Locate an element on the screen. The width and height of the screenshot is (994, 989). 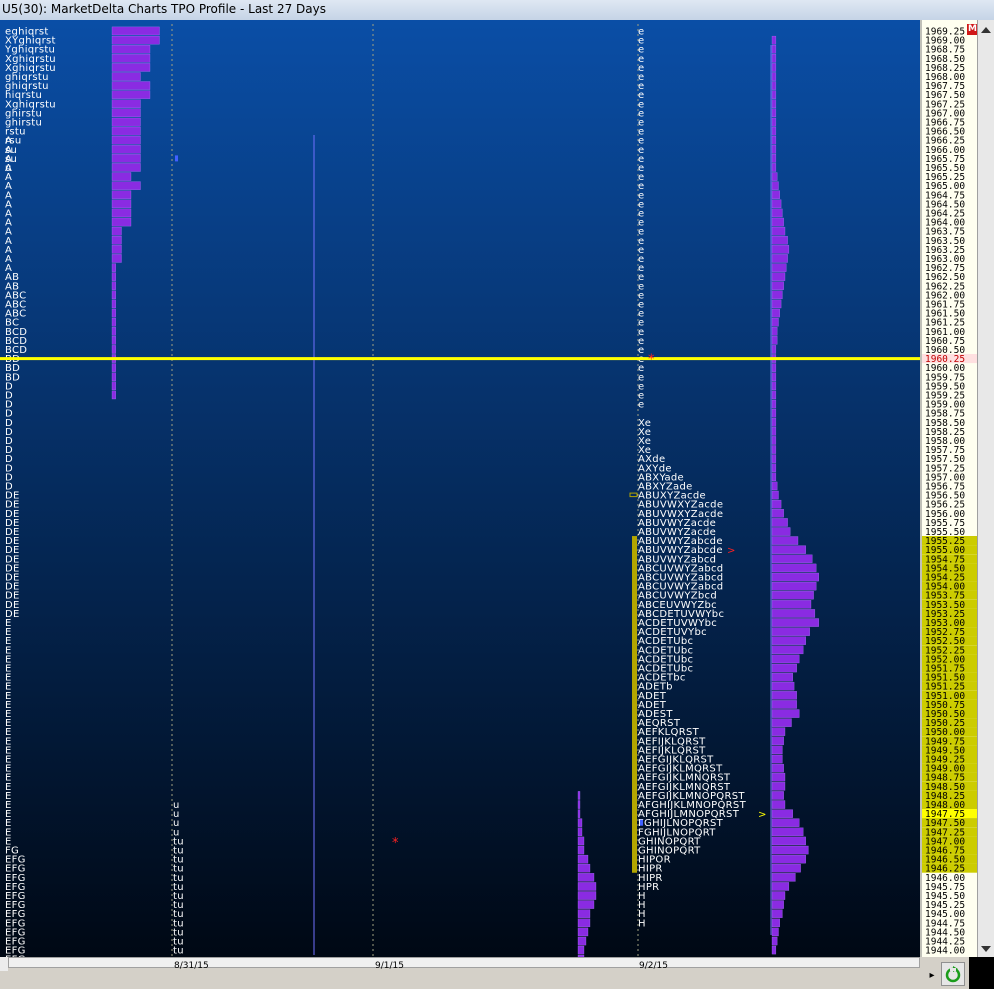
vertical-scrollbar is located at coordinates (985, 488).